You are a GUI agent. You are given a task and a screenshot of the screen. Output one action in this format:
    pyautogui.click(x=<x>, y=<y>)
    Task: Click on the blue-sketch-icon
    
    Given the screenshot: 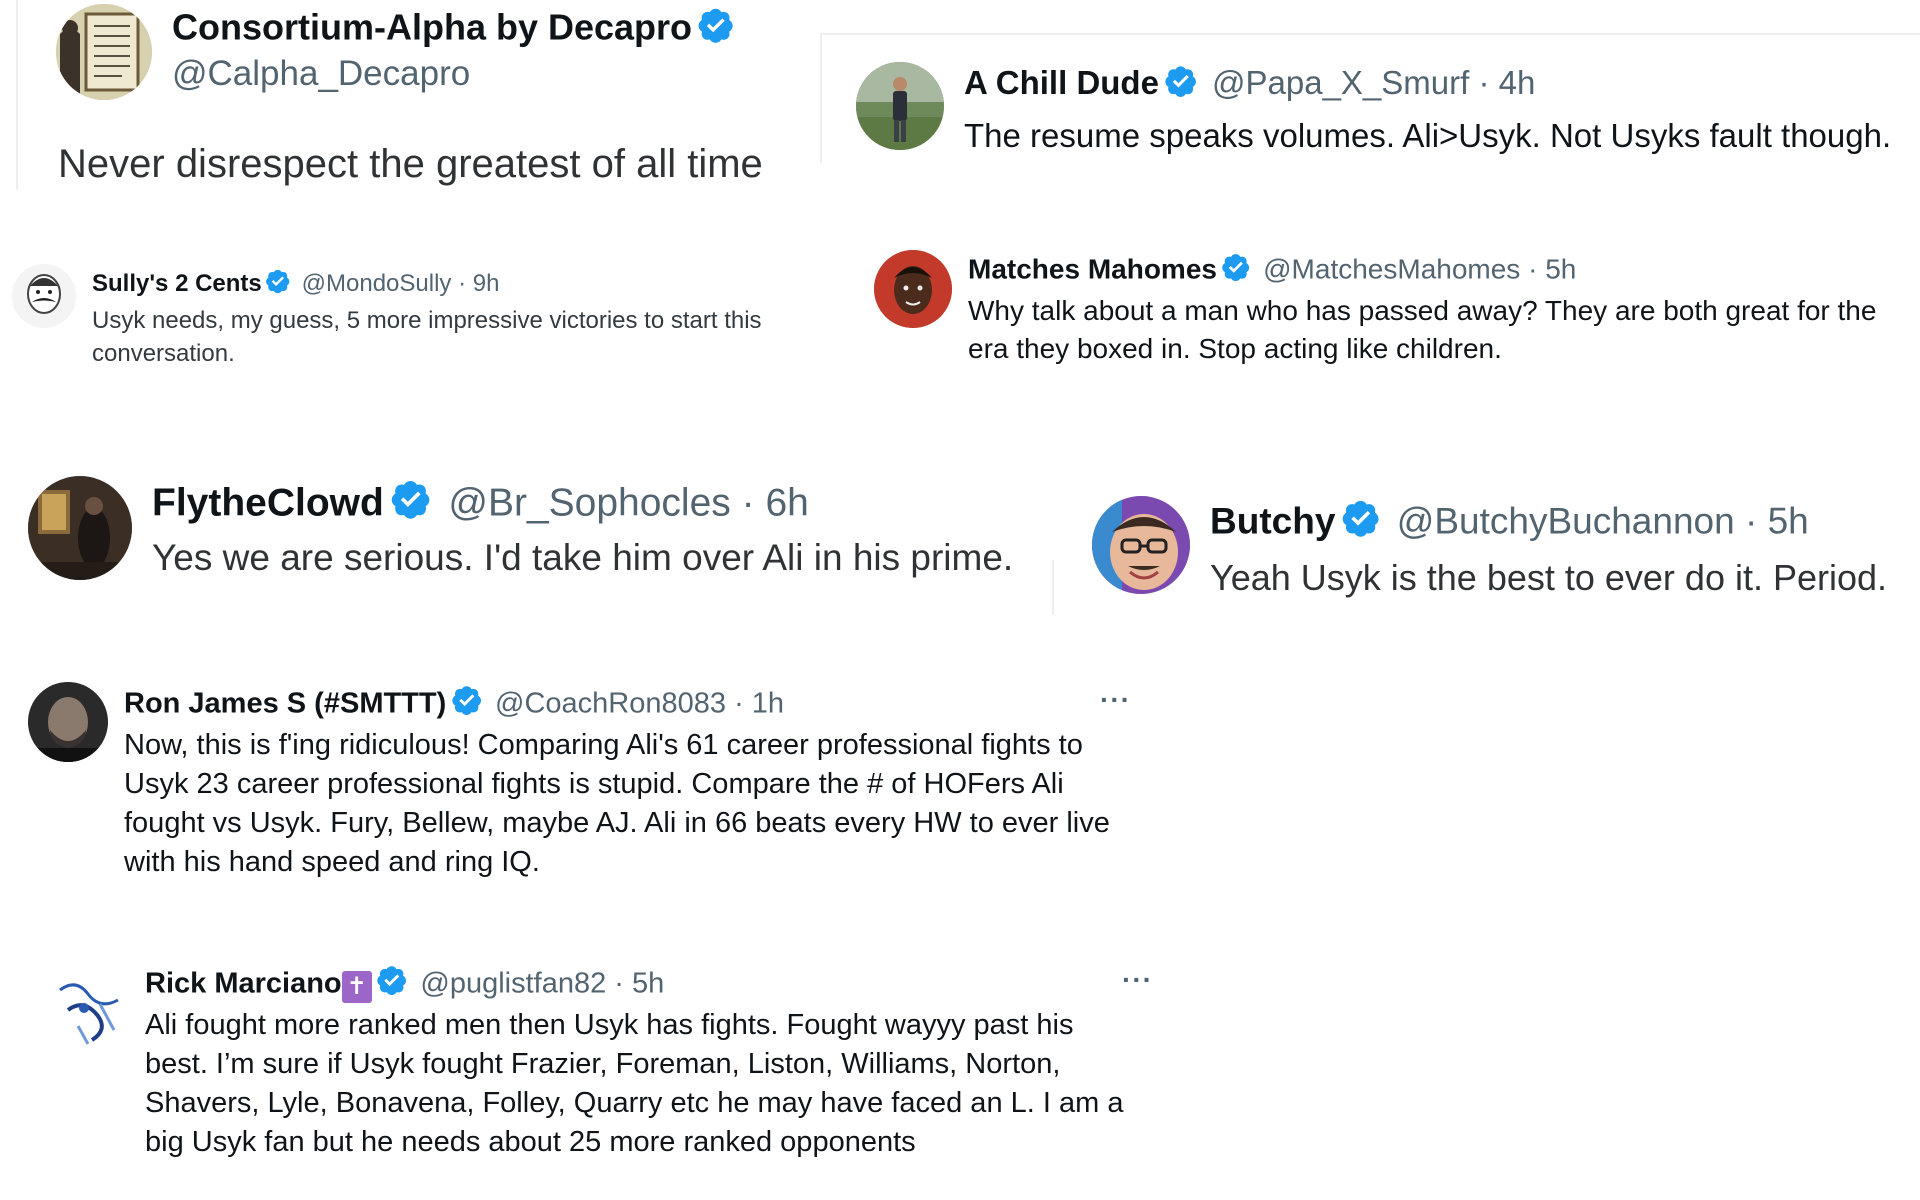 What is the action you would take?
    pyautogui.click(x=89, y=1011)
    